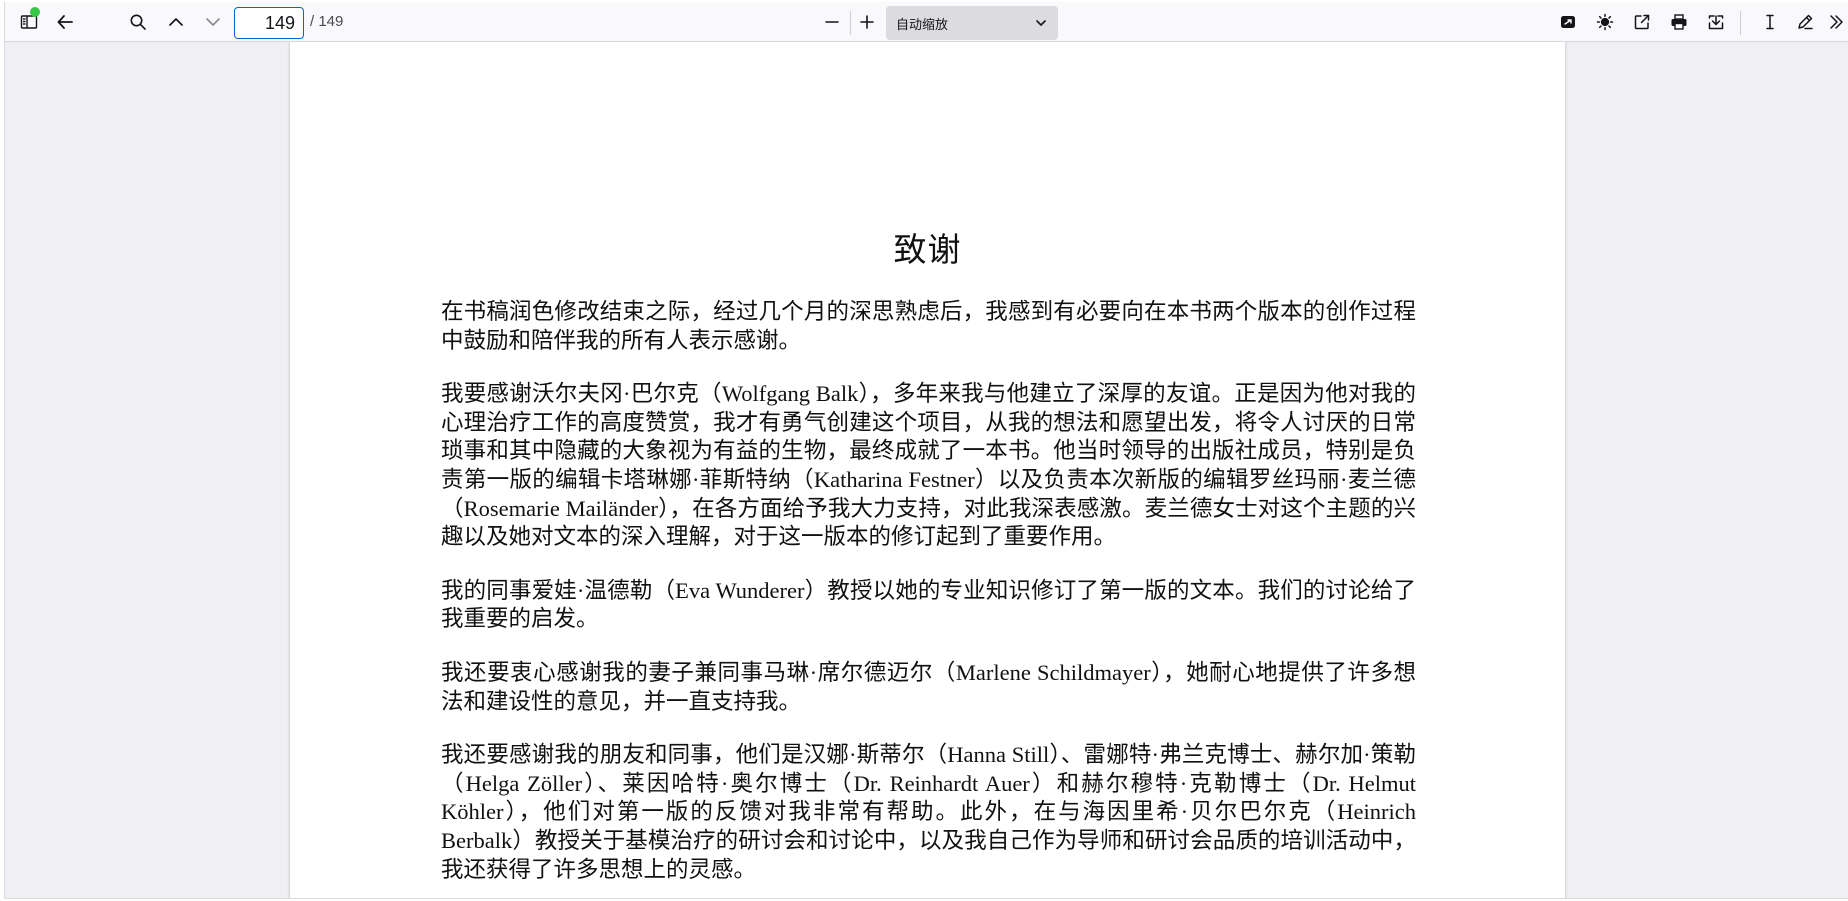  I want to click on minus-icon, so click(832, 22).